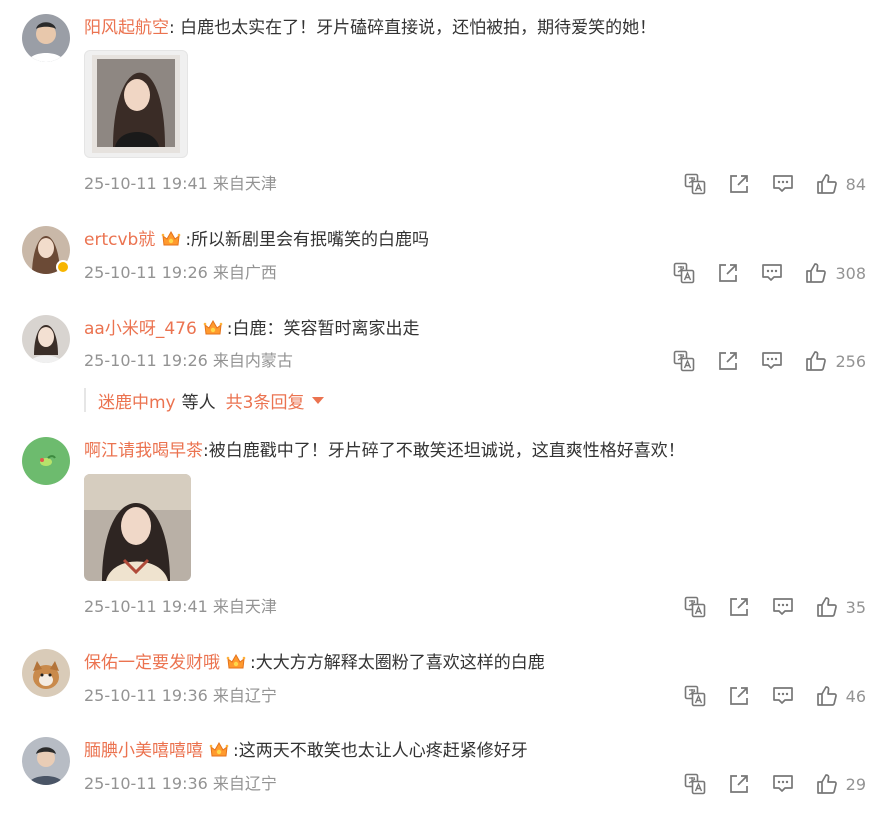  What do you see at coordinates (850, 361) in the screenshot?
I see `like-count: 256` at bounding box center [850, 361].